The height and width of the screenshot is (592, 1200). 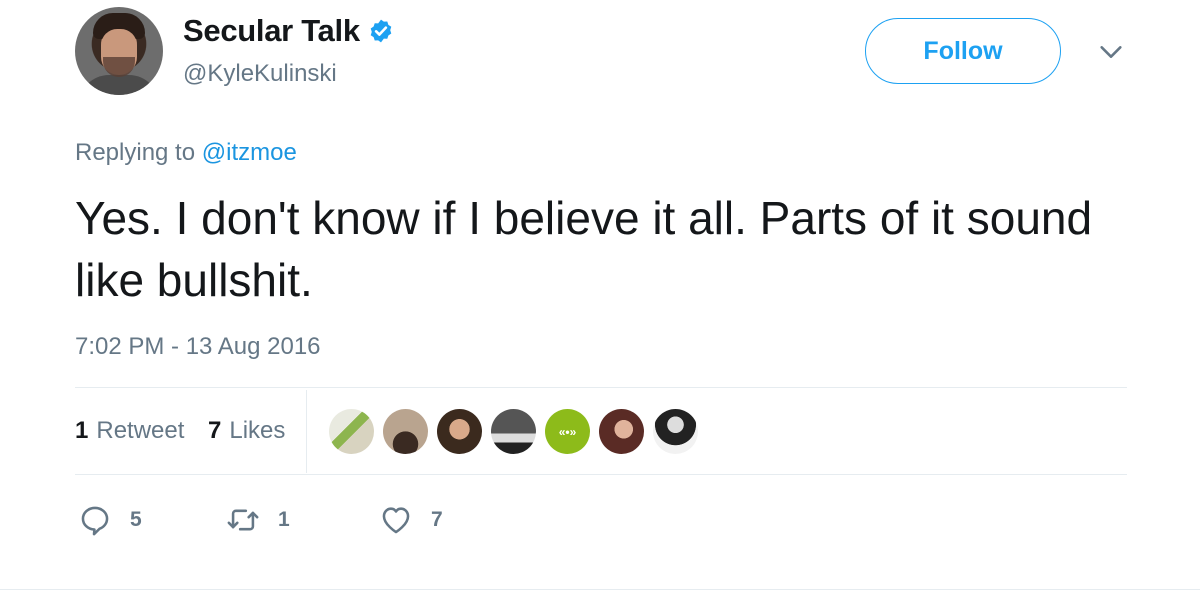 I want to click on retweet-stat: 1 Retweet, so click(x=129, y=431).